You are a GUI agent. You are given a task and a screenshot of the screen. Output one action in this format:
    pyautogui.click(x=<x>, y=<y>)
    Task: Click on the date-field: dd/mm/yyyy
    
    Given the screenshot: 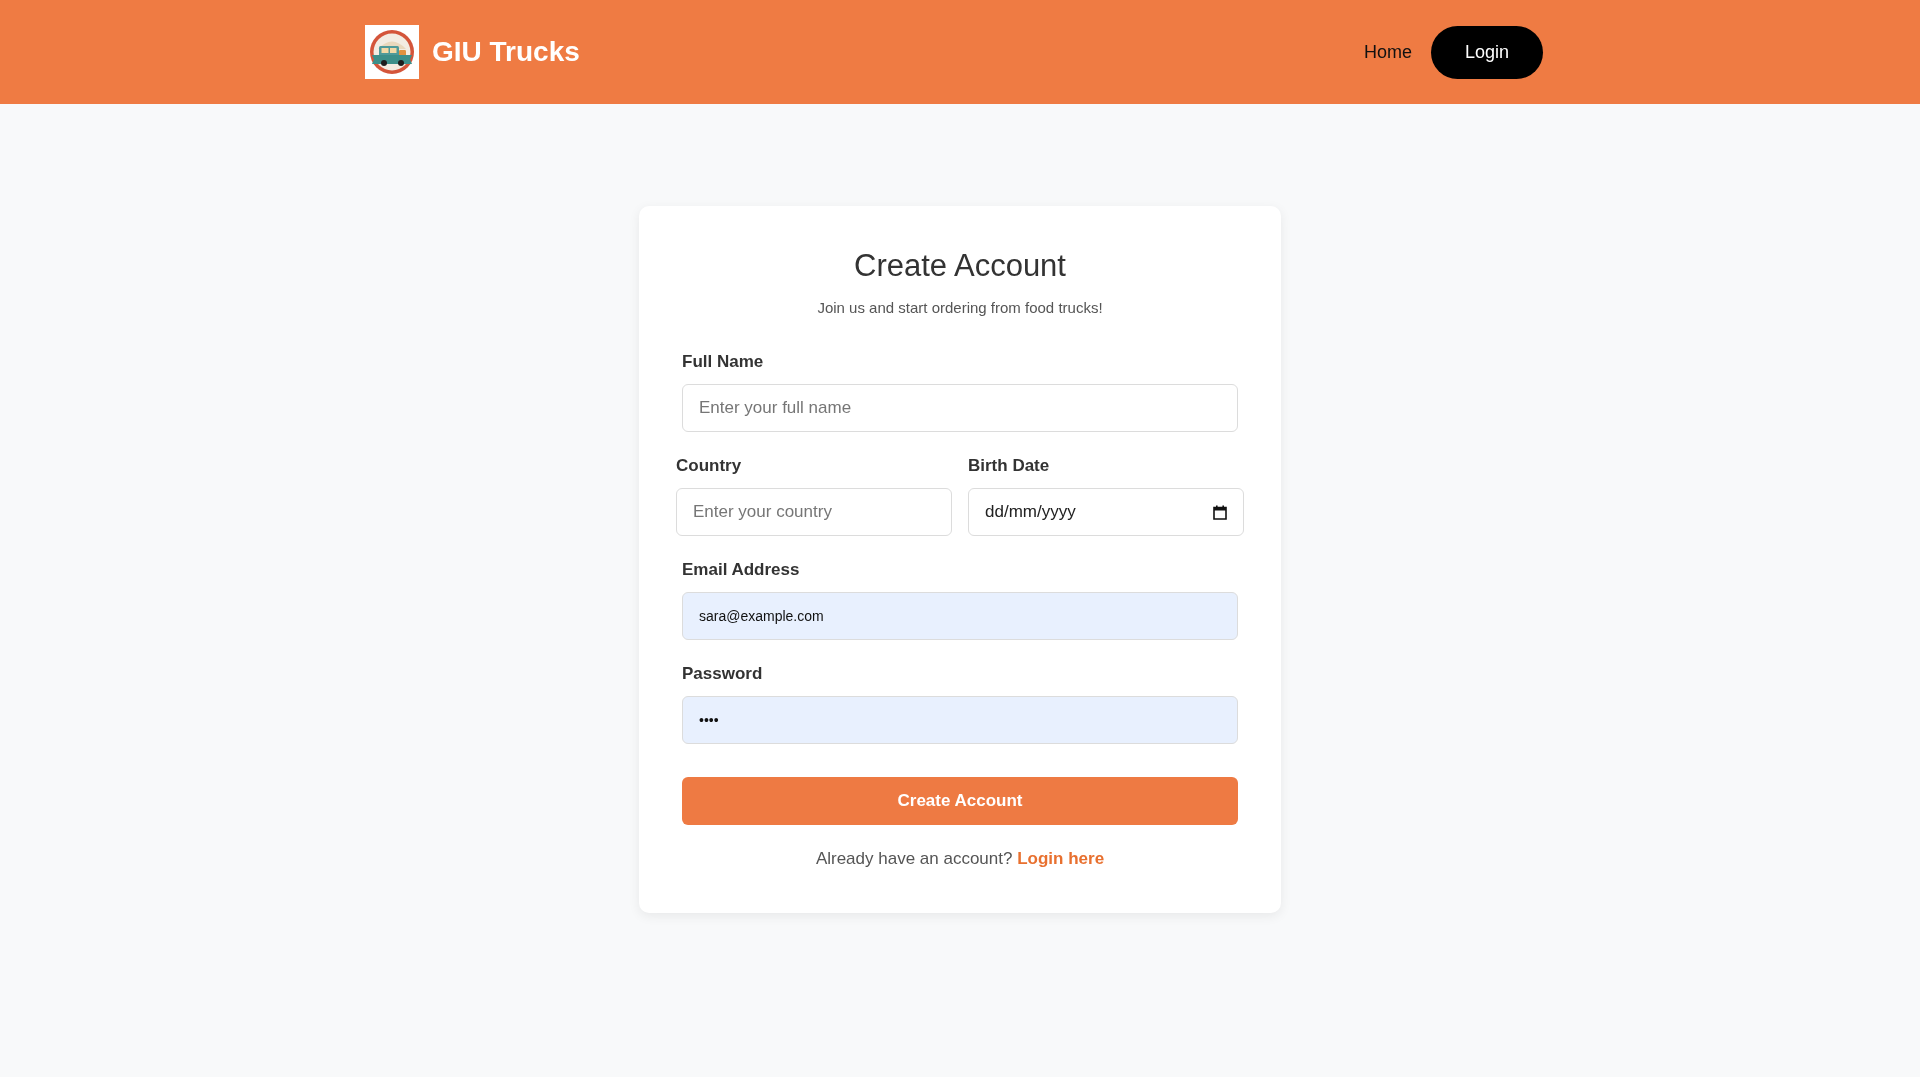 What is the action you would take?
    pyautogui.click(x=1106, y=512)
    